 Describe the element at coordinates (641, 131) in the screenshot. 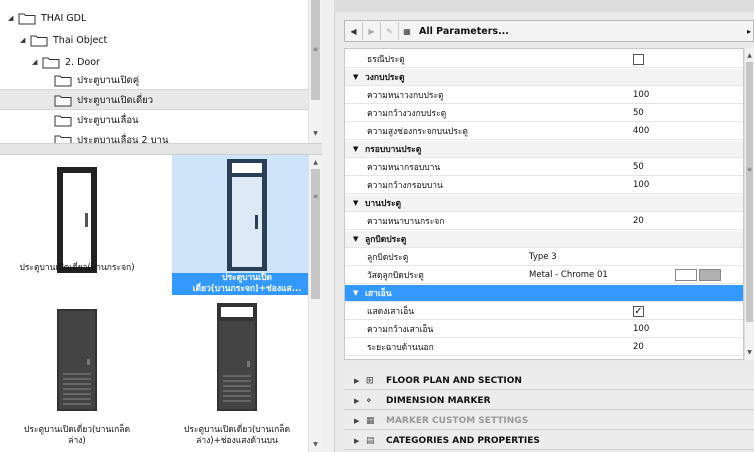

I see `param-value: 400` at that location.